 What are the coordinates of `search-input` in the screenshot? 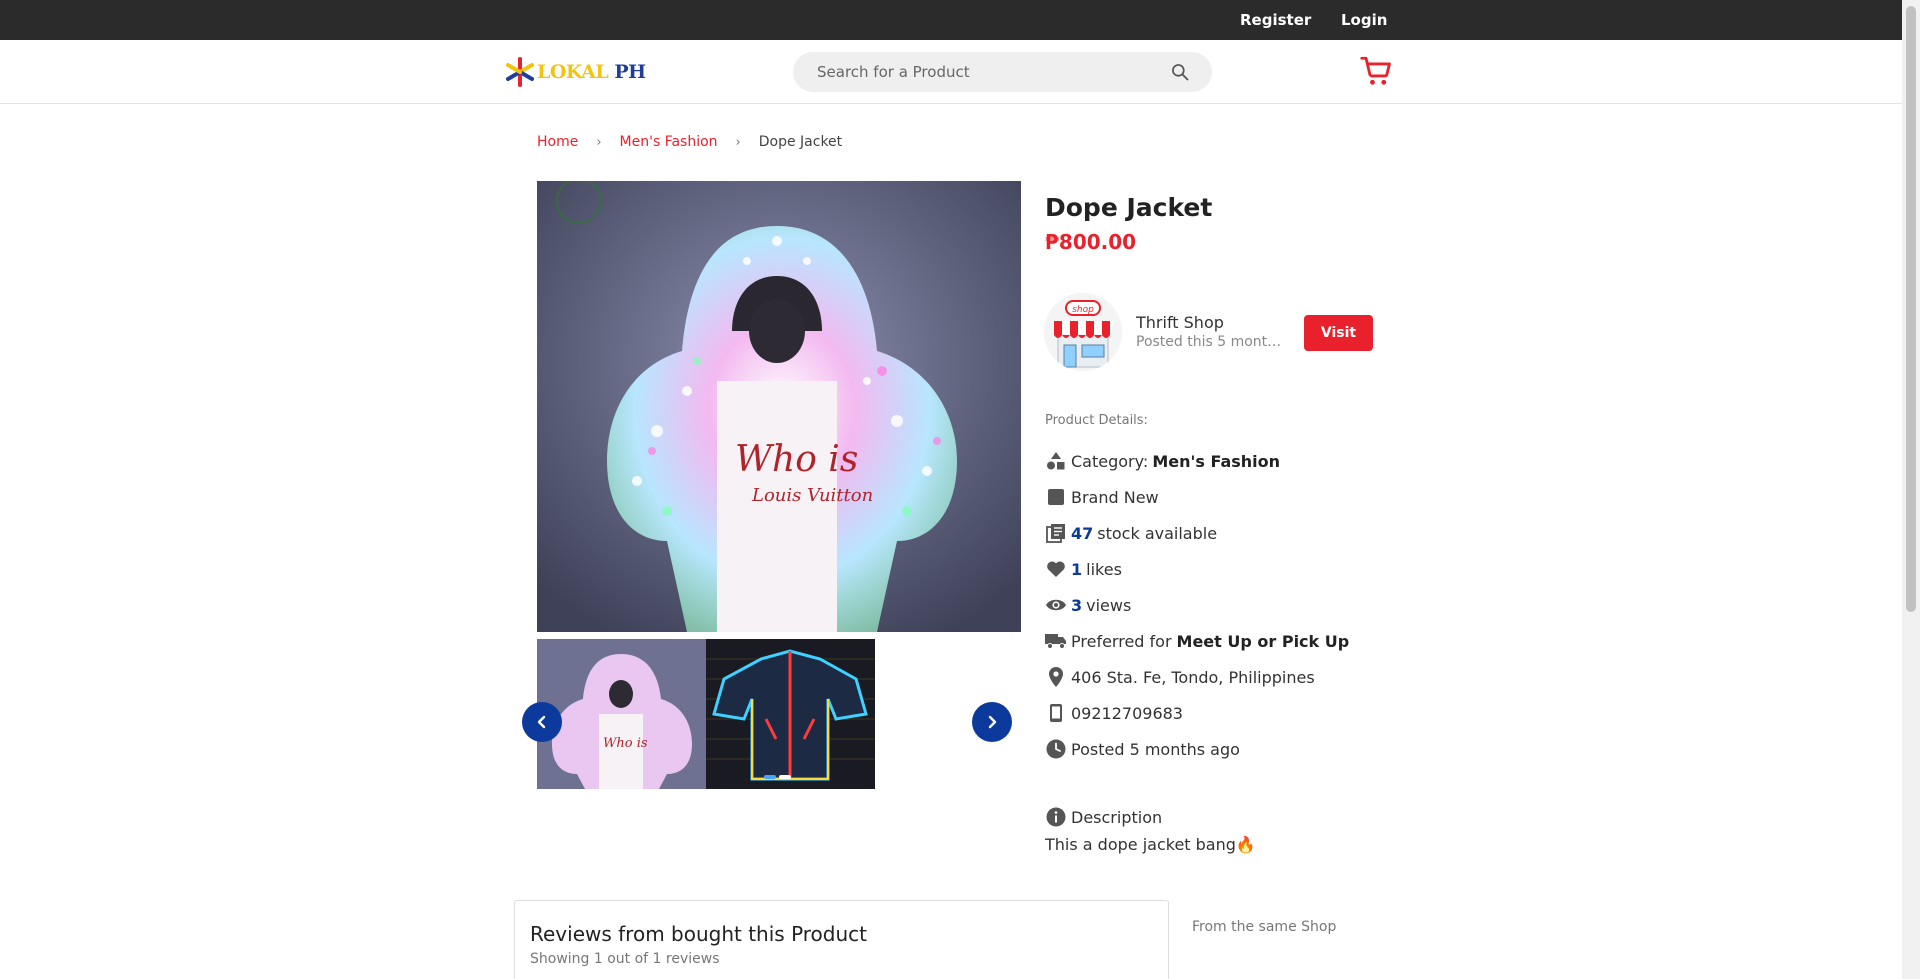 It's located at (973, 72).